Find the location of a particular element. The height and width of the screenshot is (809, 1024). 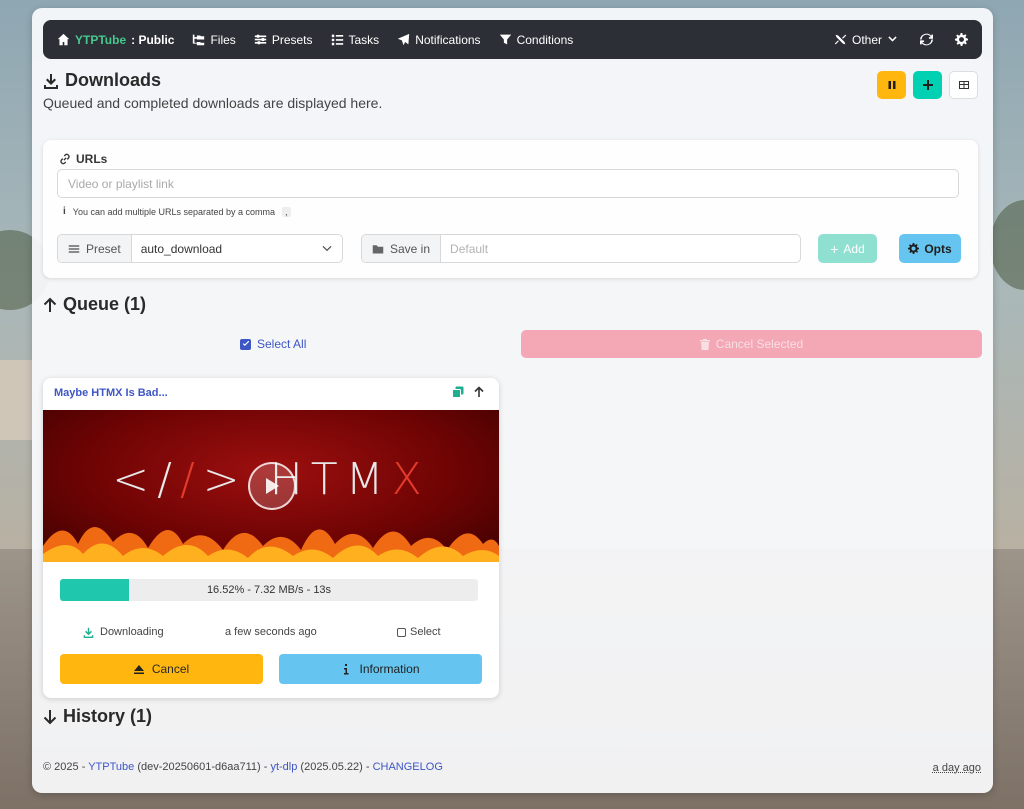

footer-changelog-link: CHANGELOG is located at coordinates (408, 767).